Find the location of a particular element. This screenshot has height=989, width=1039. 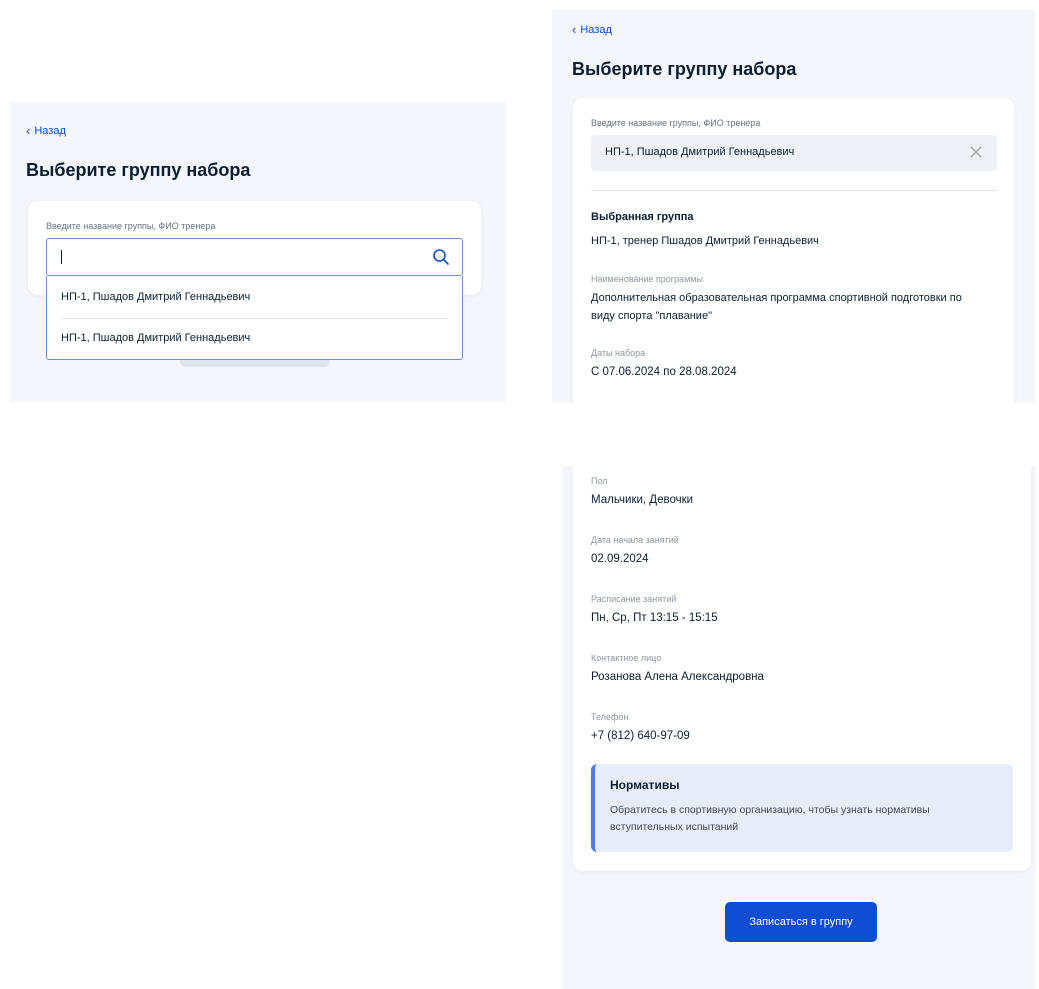

contact-label: Контактное лицо is located at coordinates (626, 658).